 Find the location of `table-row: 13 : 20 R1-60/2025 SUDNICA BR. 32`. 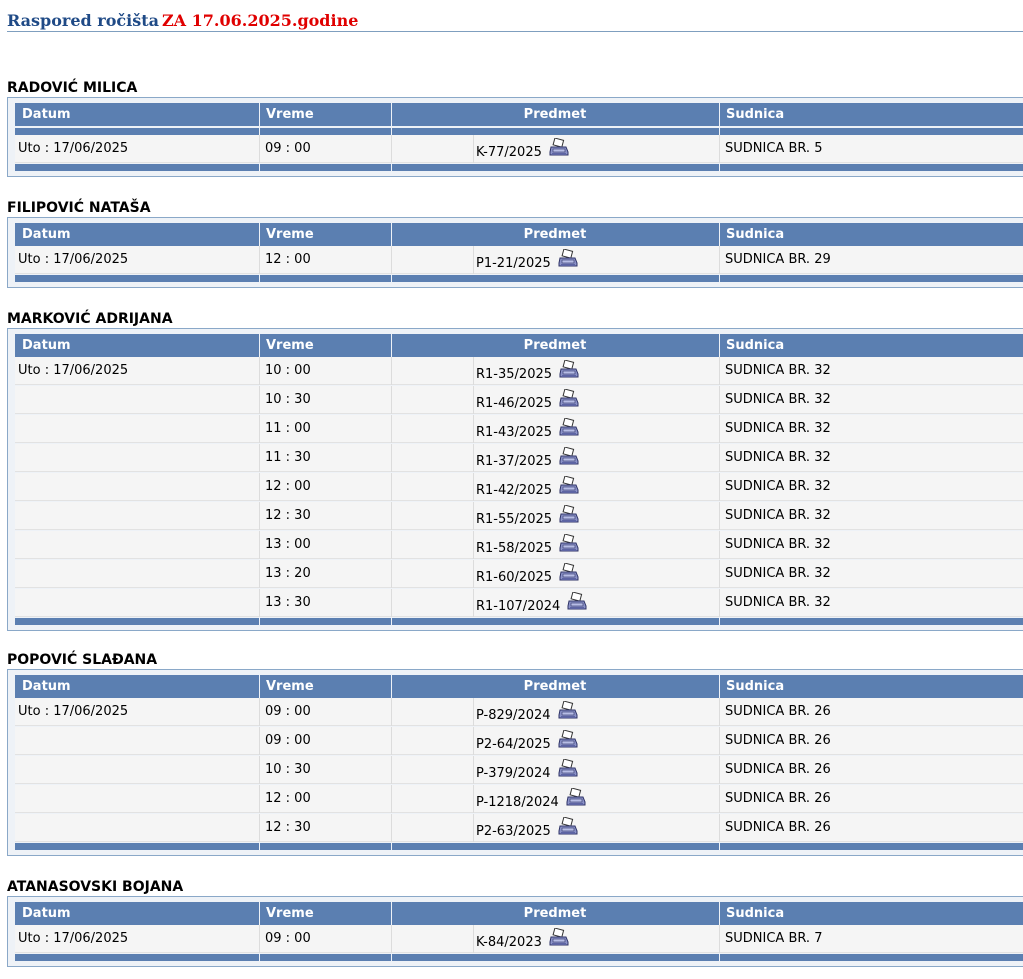

table-row: 13 : 20 R1-60/2025 SUDNICA BR. 32 is located at coordinates (519, 574).